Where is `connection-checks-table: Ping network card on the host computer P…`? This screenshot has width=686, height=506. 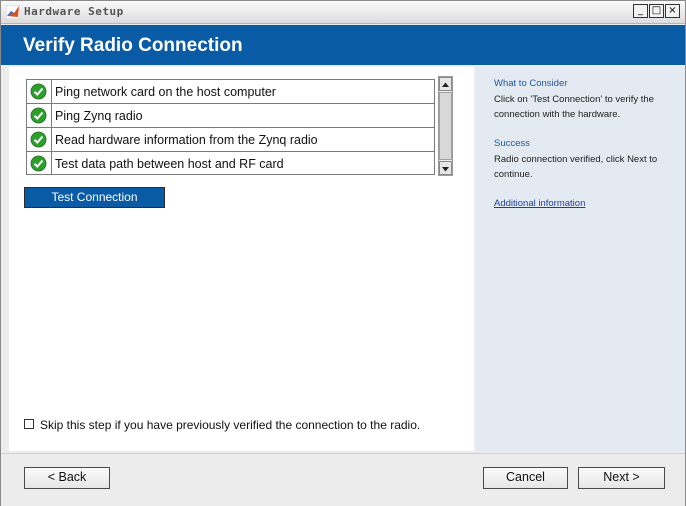
connection-checks-table: Ping network card on the host computer P… is located at coordinates (230, 127).